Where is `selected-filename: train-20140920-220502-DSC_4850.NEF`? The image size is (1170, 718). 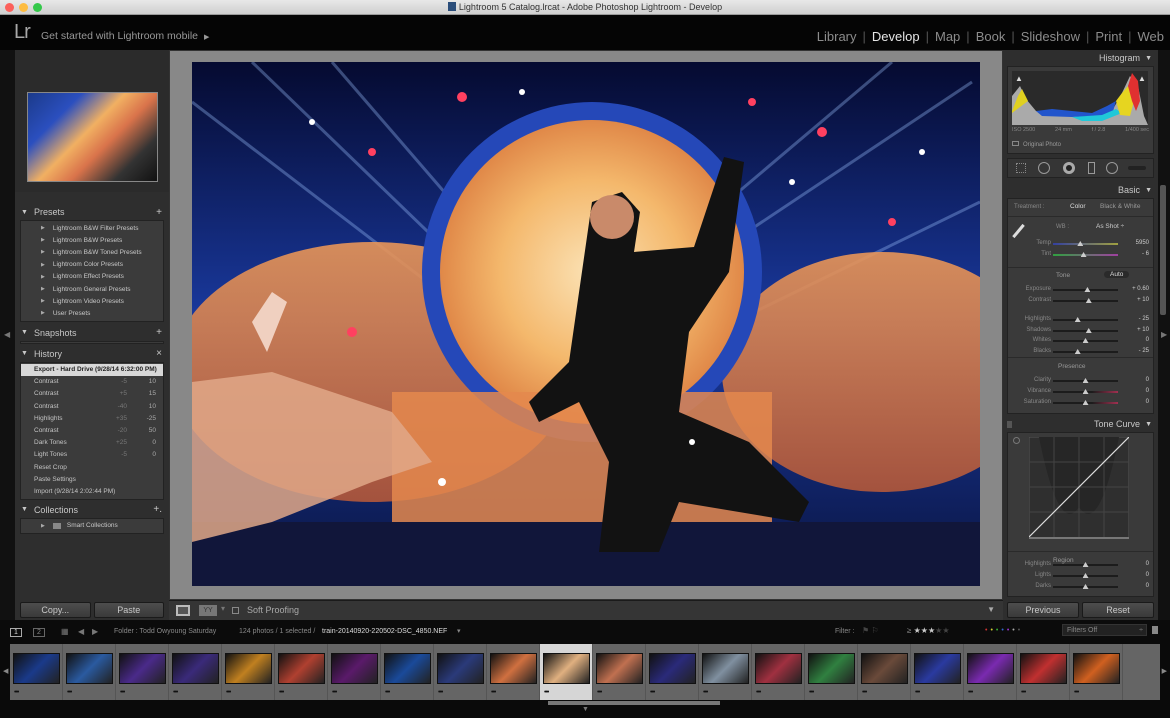
selected-filename: train-20140920-220502-DSC_4850.NEF is located at coordinates (384, 631).